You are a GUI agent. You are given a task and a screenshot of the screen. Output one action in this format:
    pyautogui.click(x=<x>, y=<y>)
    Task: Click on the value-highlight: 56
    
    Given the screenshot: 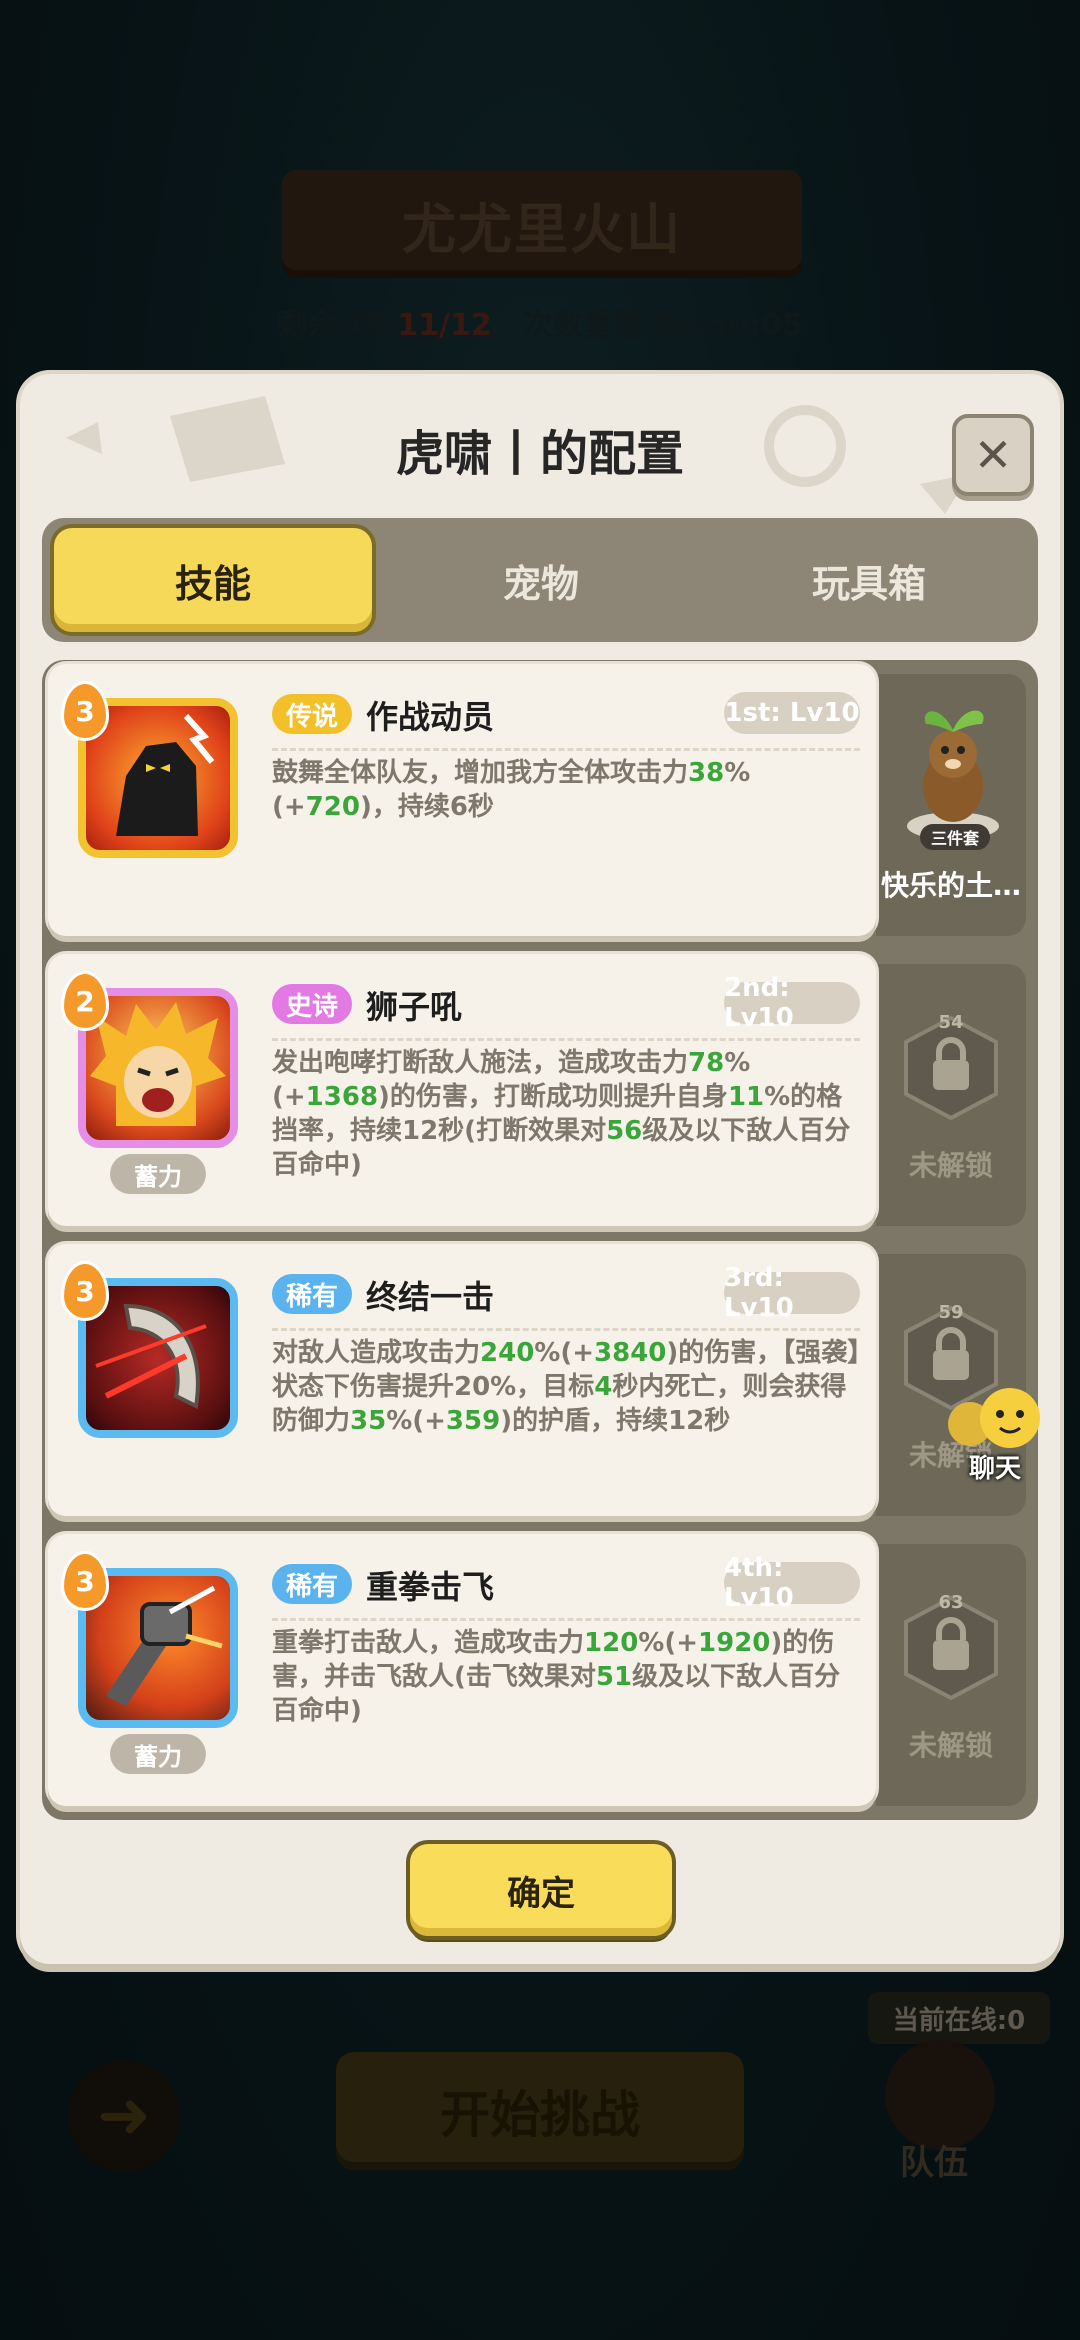 What is the action you would take?
    pyautogui.click(x=624, y=1131)
    